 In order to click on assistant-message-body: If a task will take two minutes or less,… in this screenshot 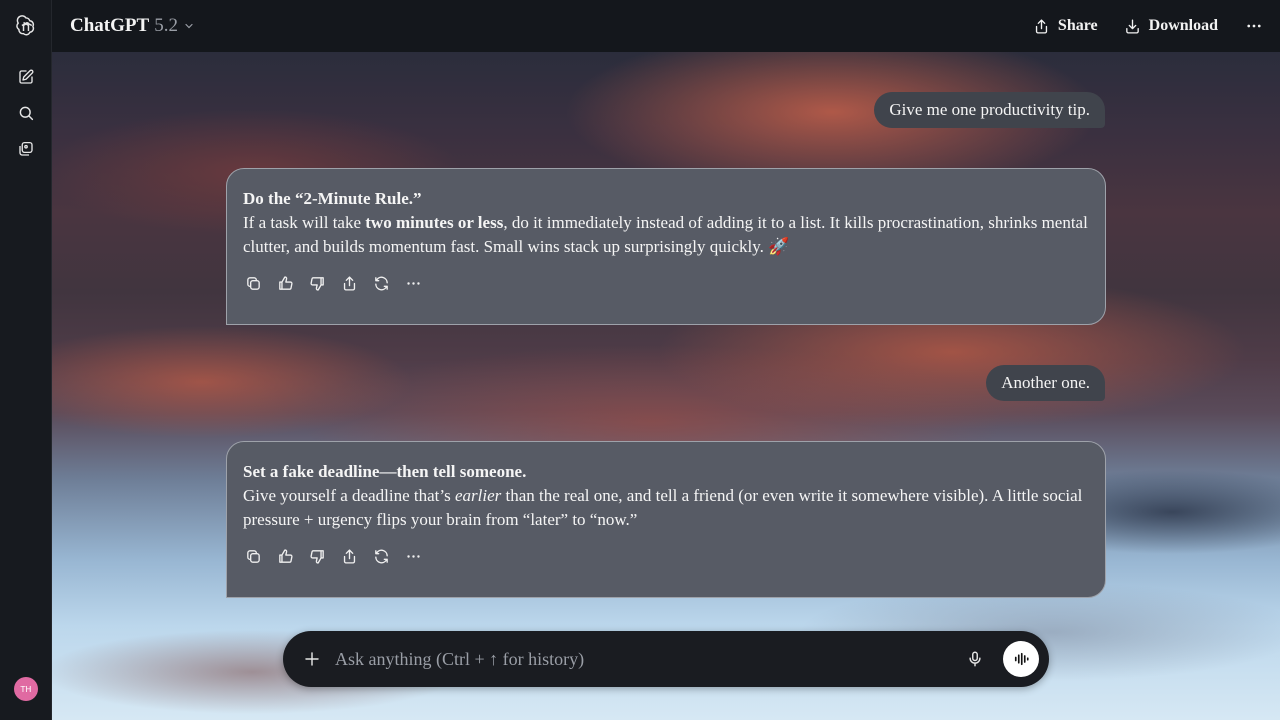, I will do `click(665, 234)`.